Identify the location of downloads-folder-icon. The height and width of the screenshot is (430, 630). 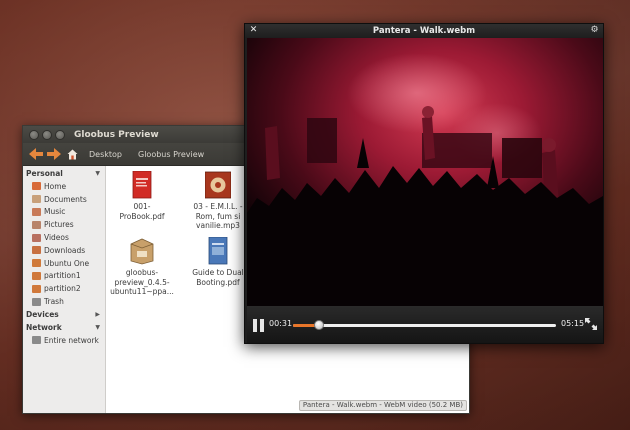
(36, 250).